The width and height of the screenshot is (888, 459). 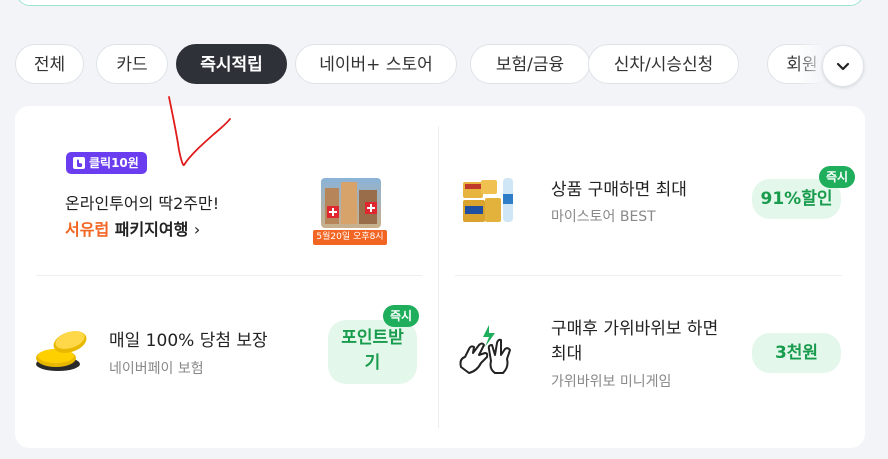 I want to click on chevron-down-icon, so click(x=843, y=66).